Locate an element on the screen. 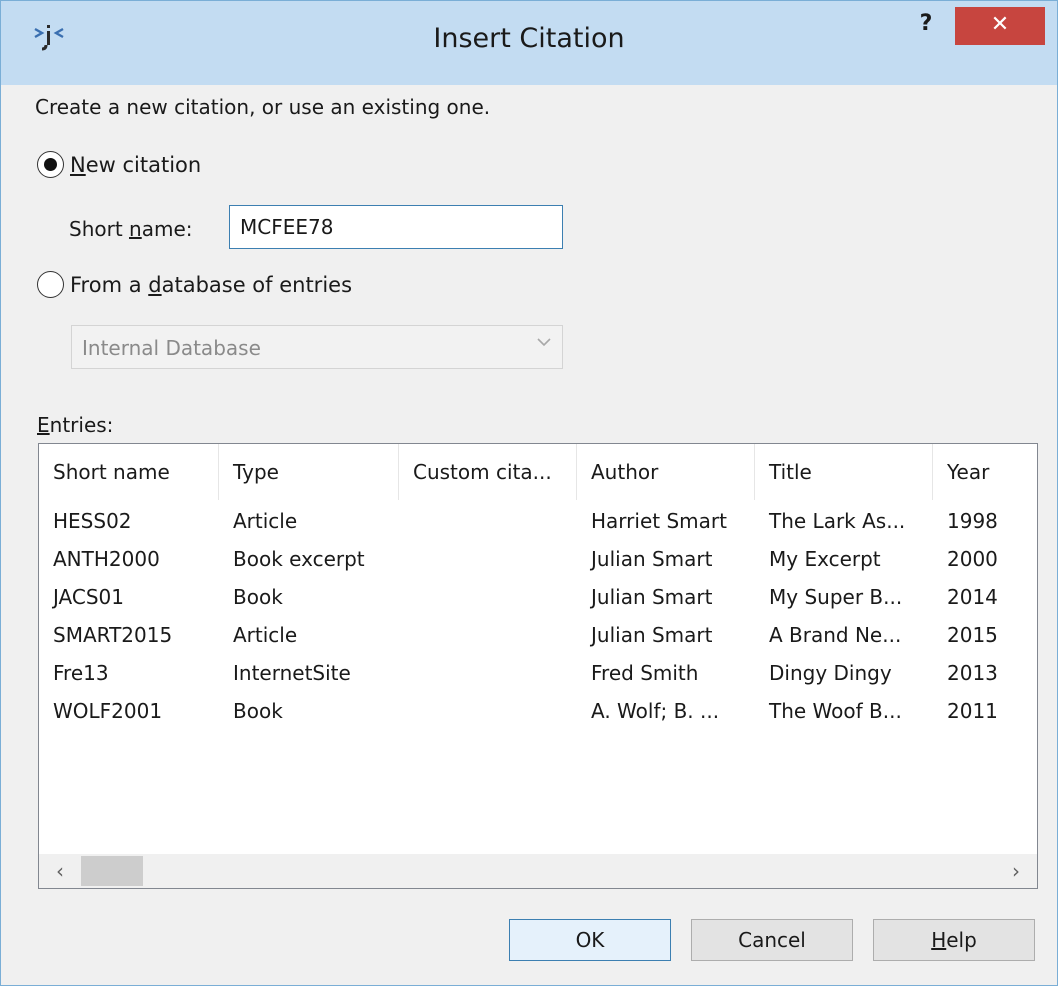  close-button: ✕ is located at coordinates (1000, 26).